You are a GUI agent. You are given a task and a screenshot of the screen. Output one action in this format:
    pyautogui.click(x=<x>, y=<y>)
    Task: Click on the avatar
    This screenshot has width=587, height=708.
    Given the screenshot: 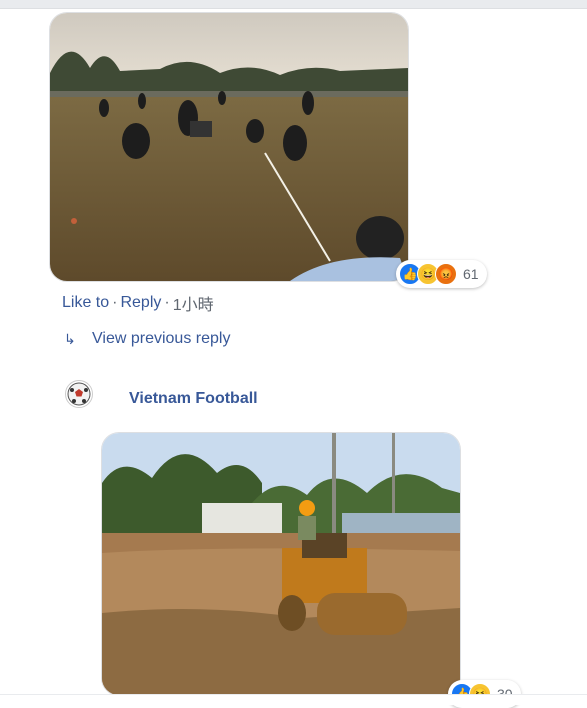 What is the action you would take?
    pyautogui.click(x=79, y=394)
    